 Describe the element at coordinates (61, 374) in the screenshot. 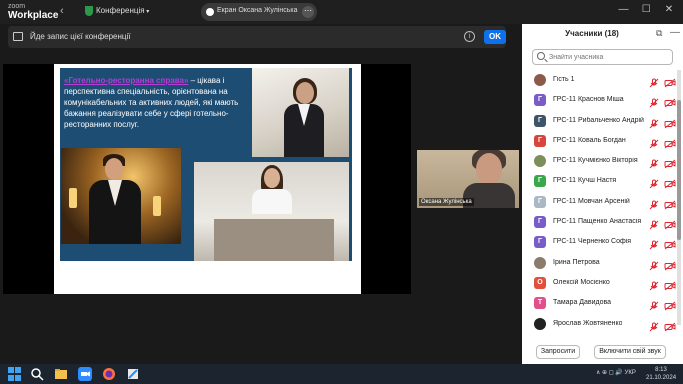

I see `file-explorer-icon` at that location.